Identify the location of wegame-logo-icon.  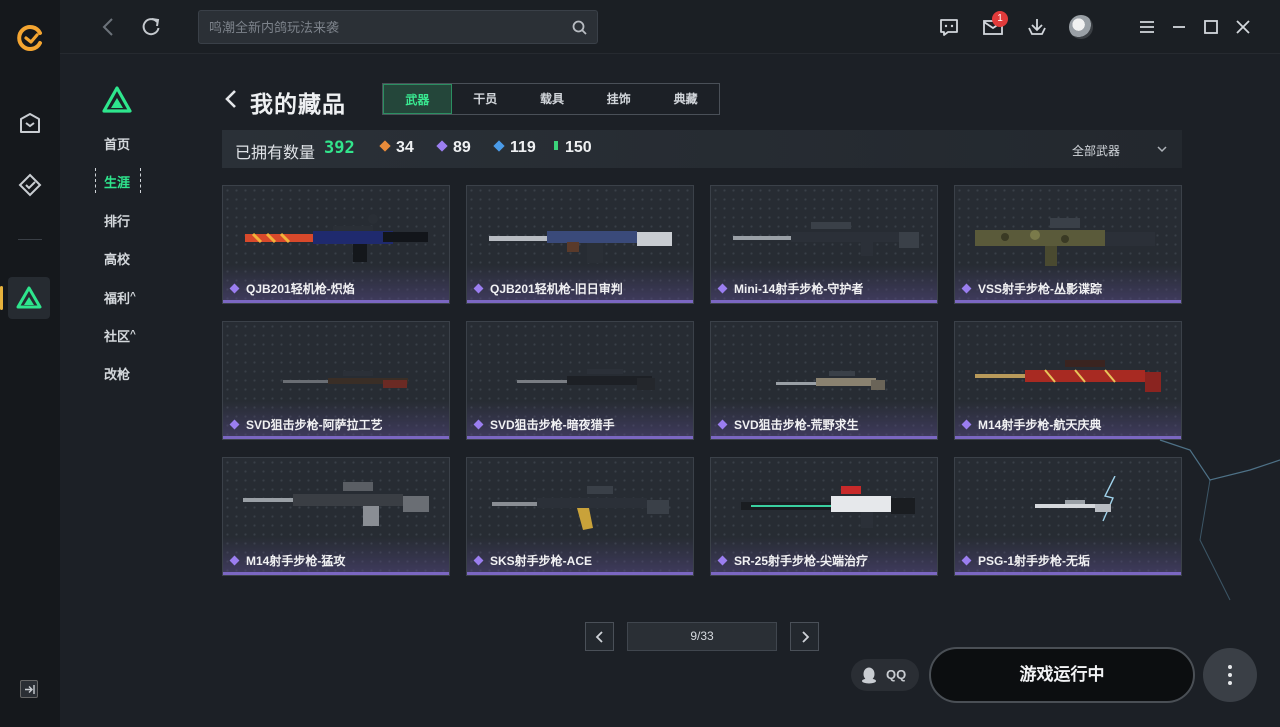
(30, 38).